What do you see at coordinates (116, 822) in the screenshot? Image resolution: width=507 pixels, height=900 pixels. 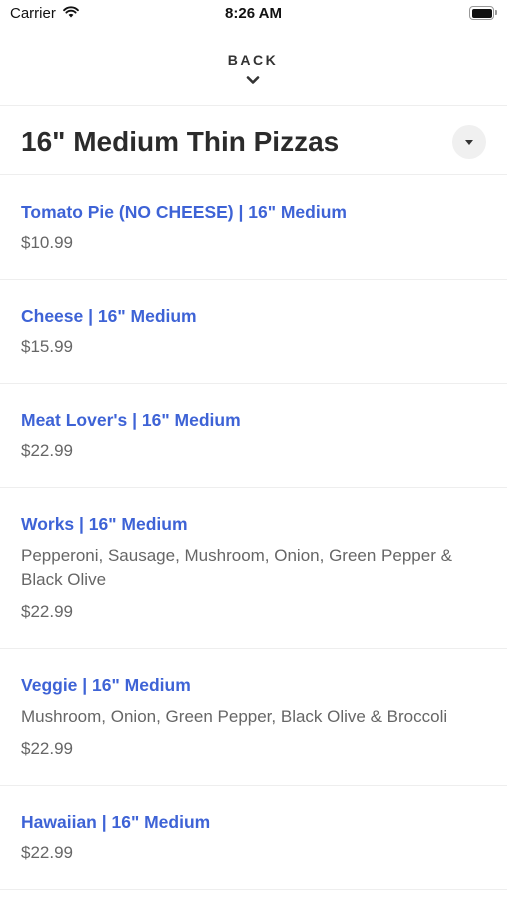 I see `item-name: Hawaiian | 16" Medium` at bounding box center [116, 822].